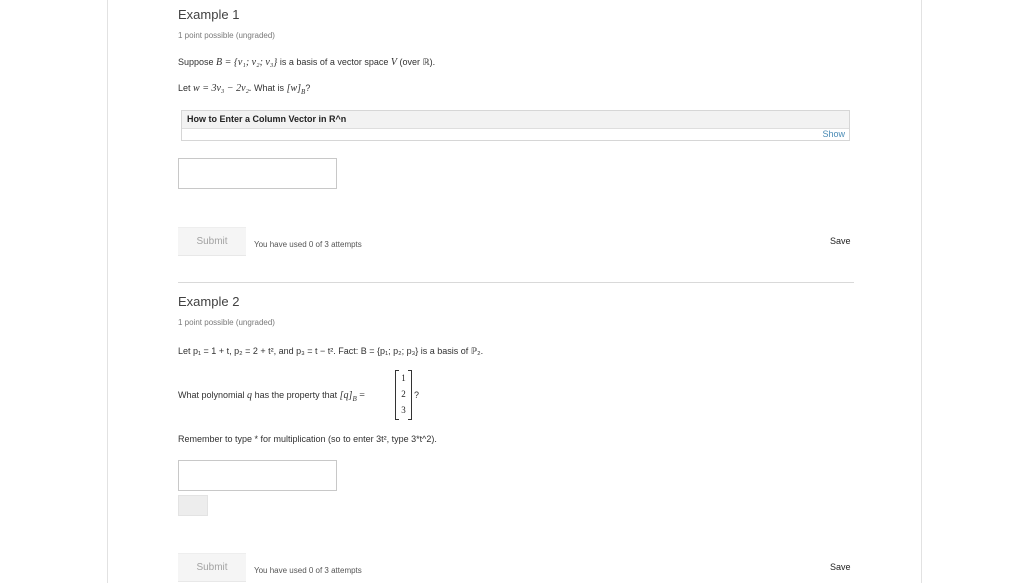 This screenshot has width=1024, height=583. Describe the element at coordinates (257, 173) in the screenshot. I see `example1-answer-input` at that location.